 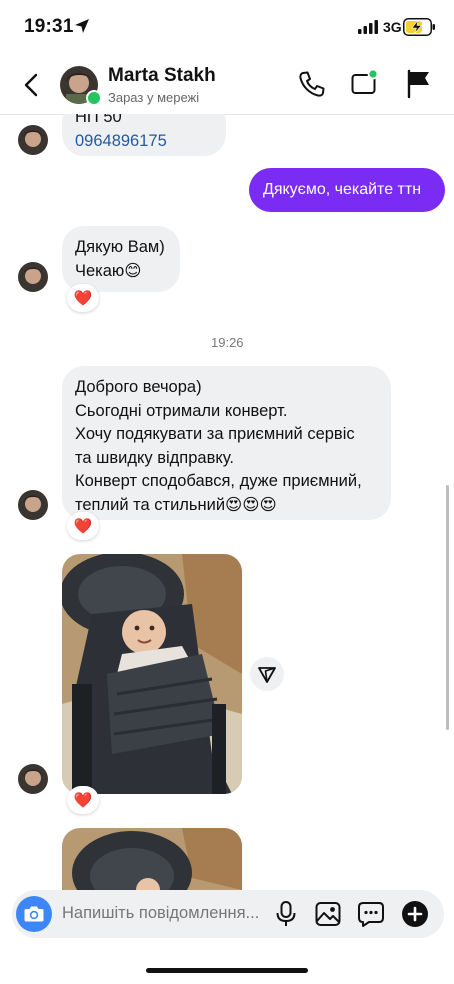 I want to click on timestamp: 19:26, so click(x=227, y=342).